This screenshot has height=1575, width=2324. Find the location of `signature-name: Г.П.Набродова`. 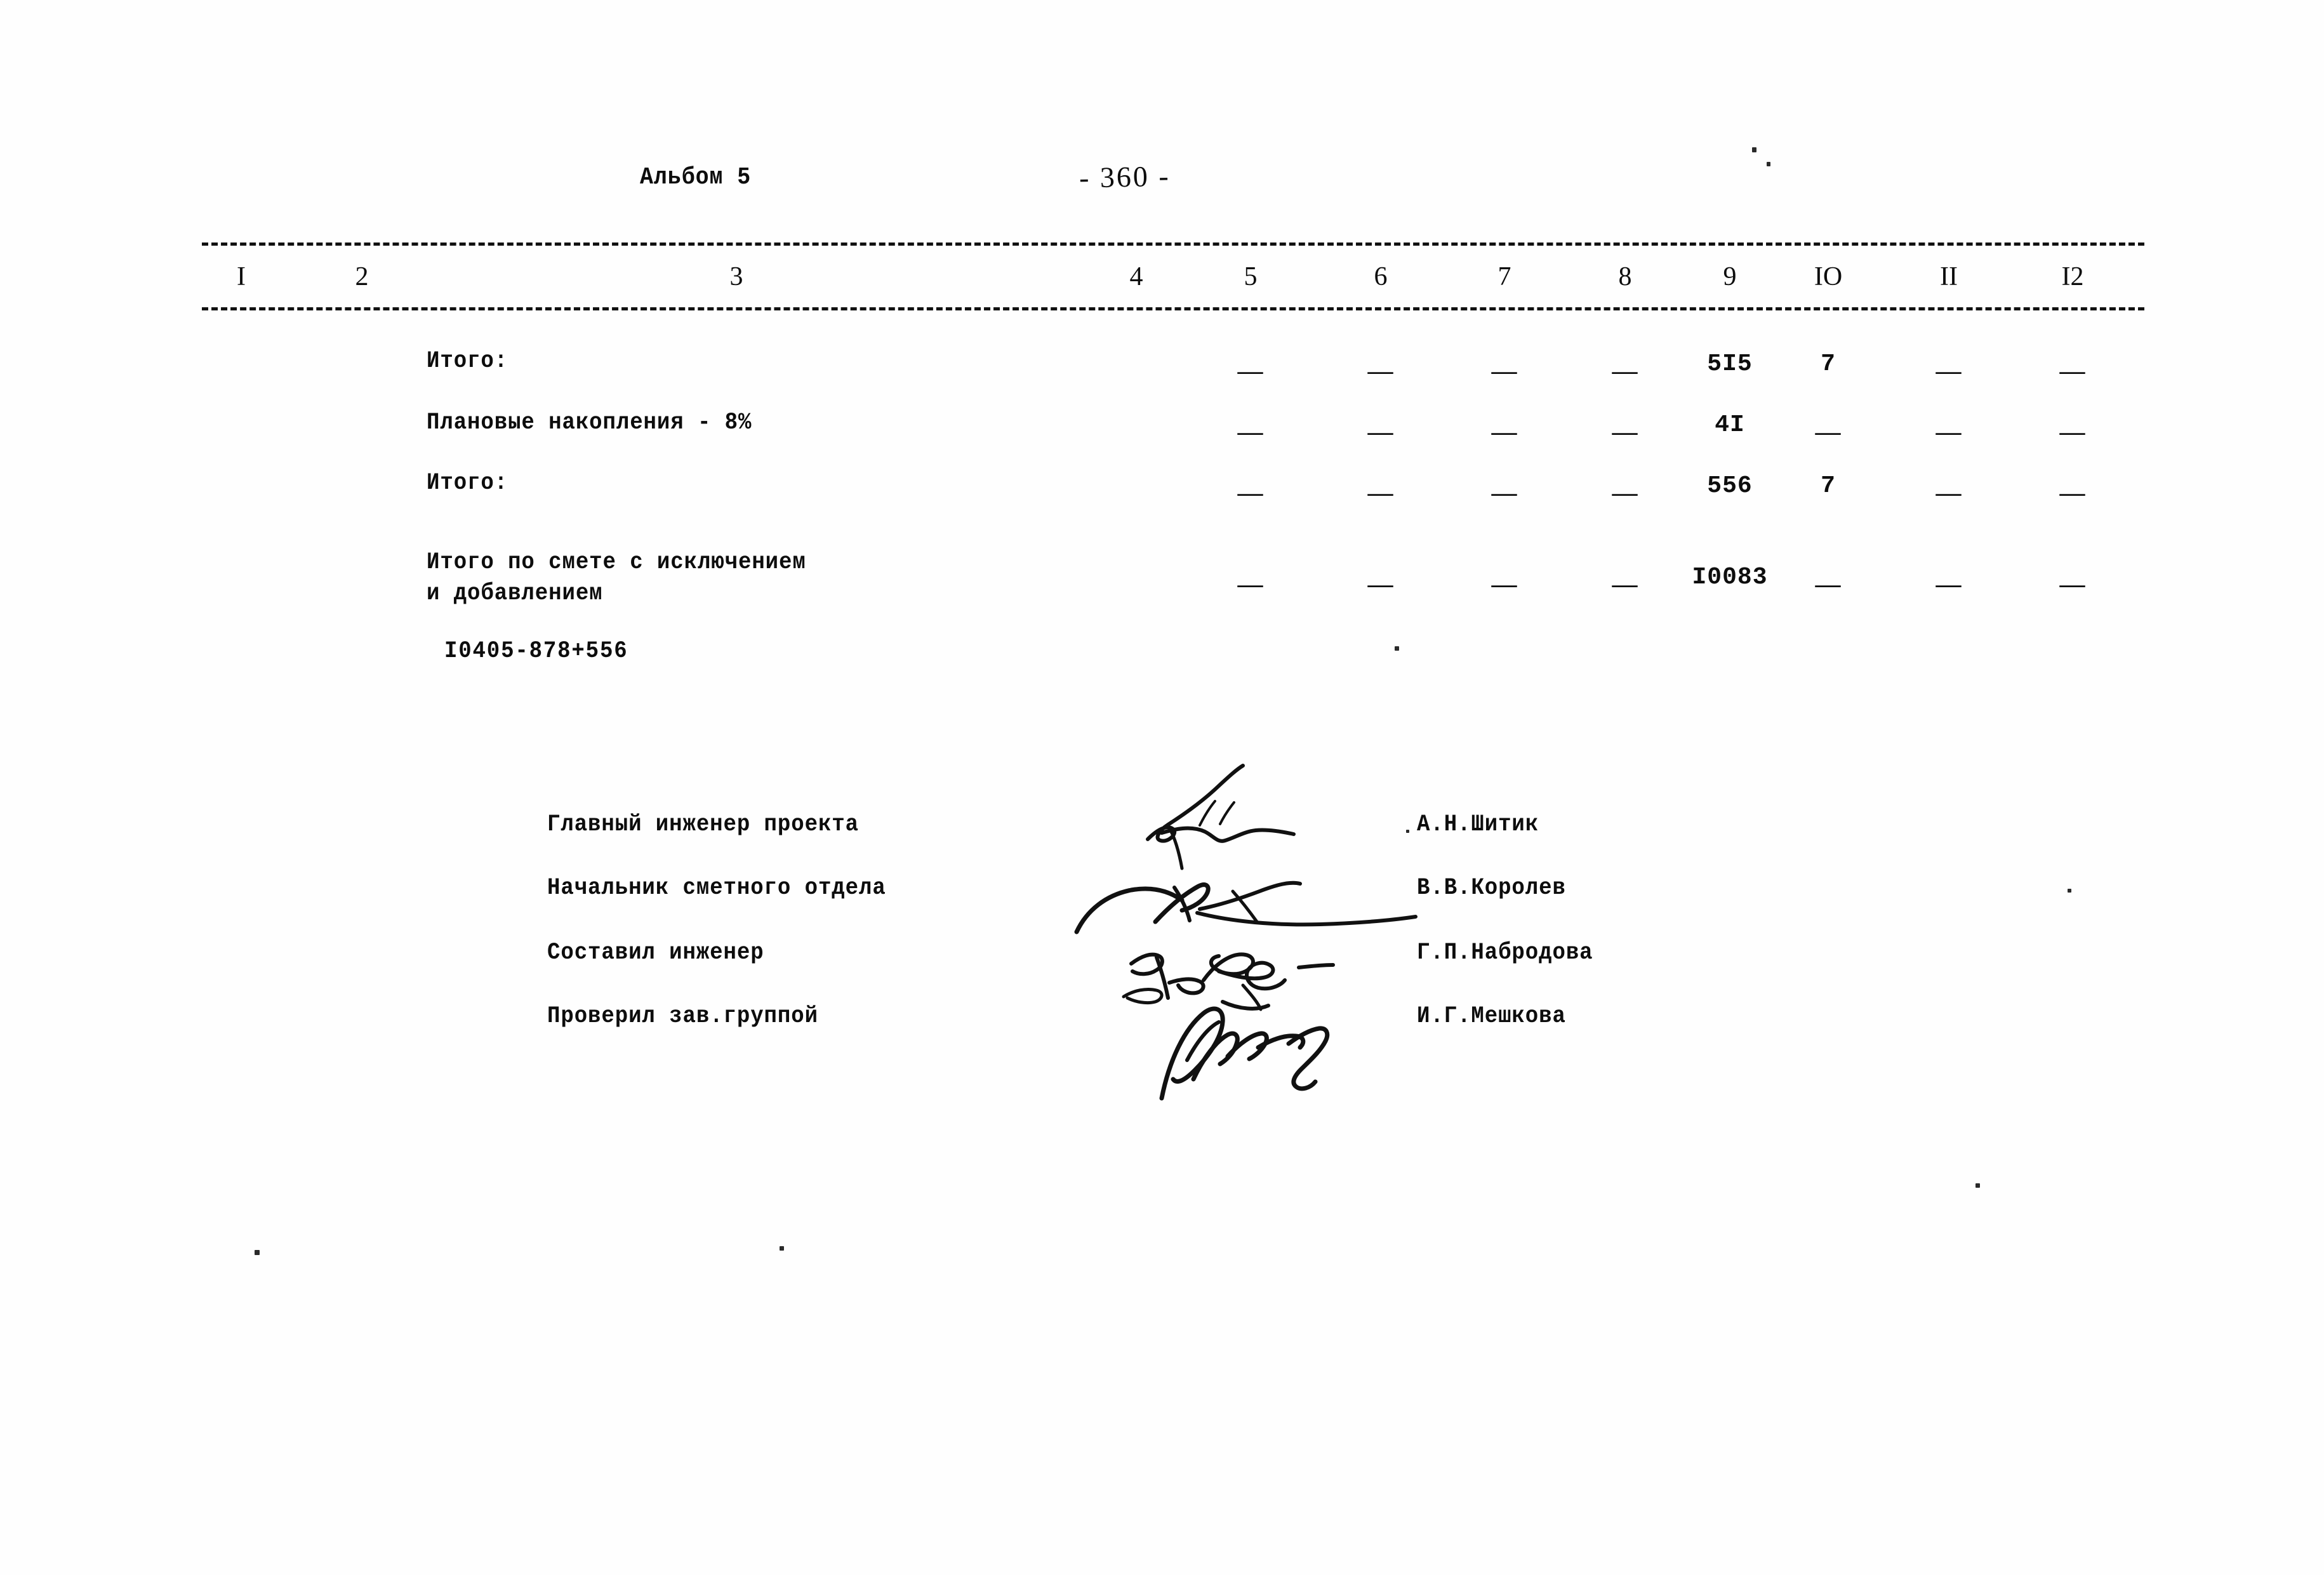

signature-name: Г.П.Набродова is located at coordinates (1505, 953).